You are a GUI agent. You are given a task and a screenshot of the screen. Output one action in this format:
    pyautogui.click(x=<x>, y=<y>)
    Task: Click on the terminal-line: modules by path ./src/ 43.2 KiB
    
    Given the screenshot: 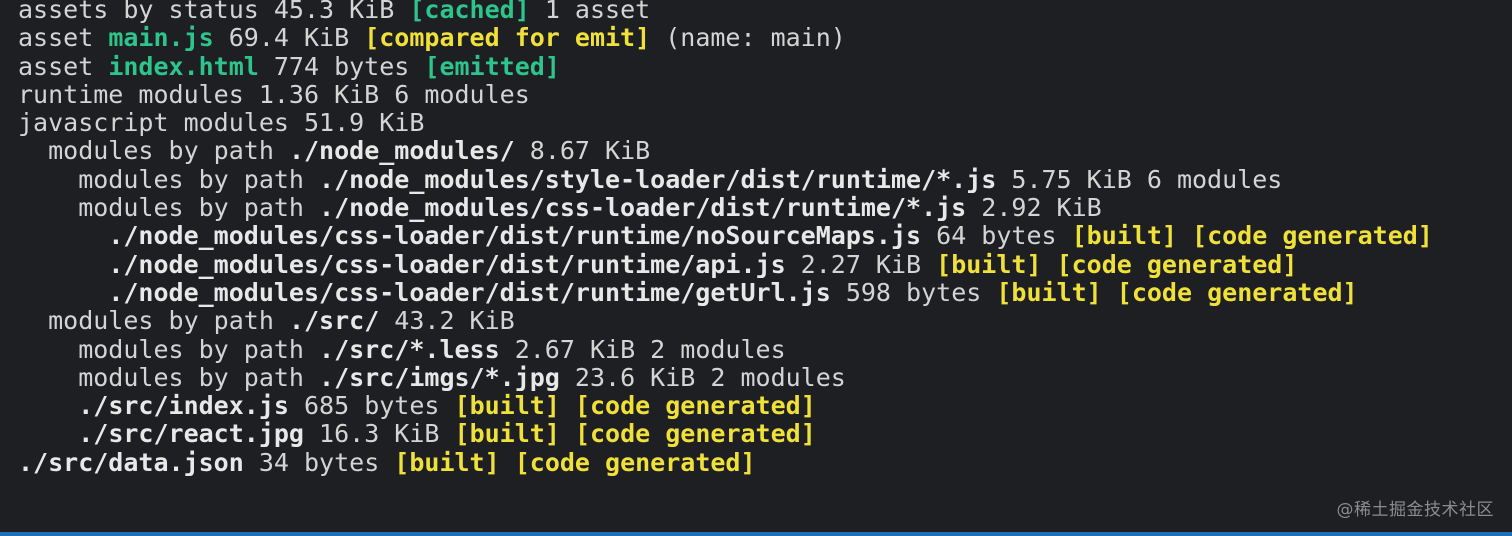 What is the action you would take?
    pyautogui.click(x=765, y=320)
    